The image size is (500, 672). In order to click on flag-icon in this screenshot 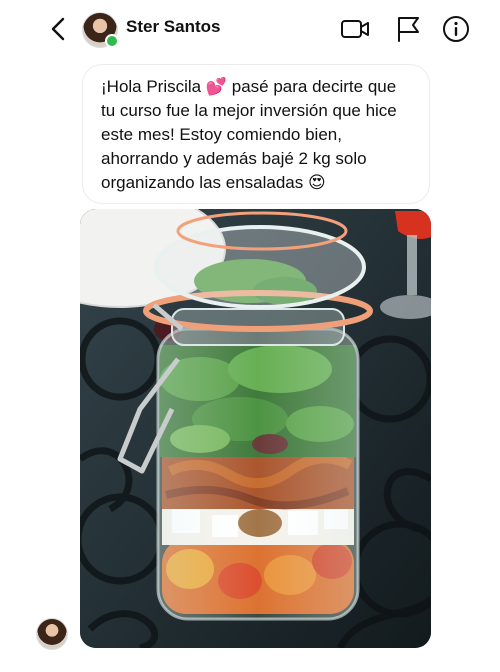, I will do `click(408, 29)`.